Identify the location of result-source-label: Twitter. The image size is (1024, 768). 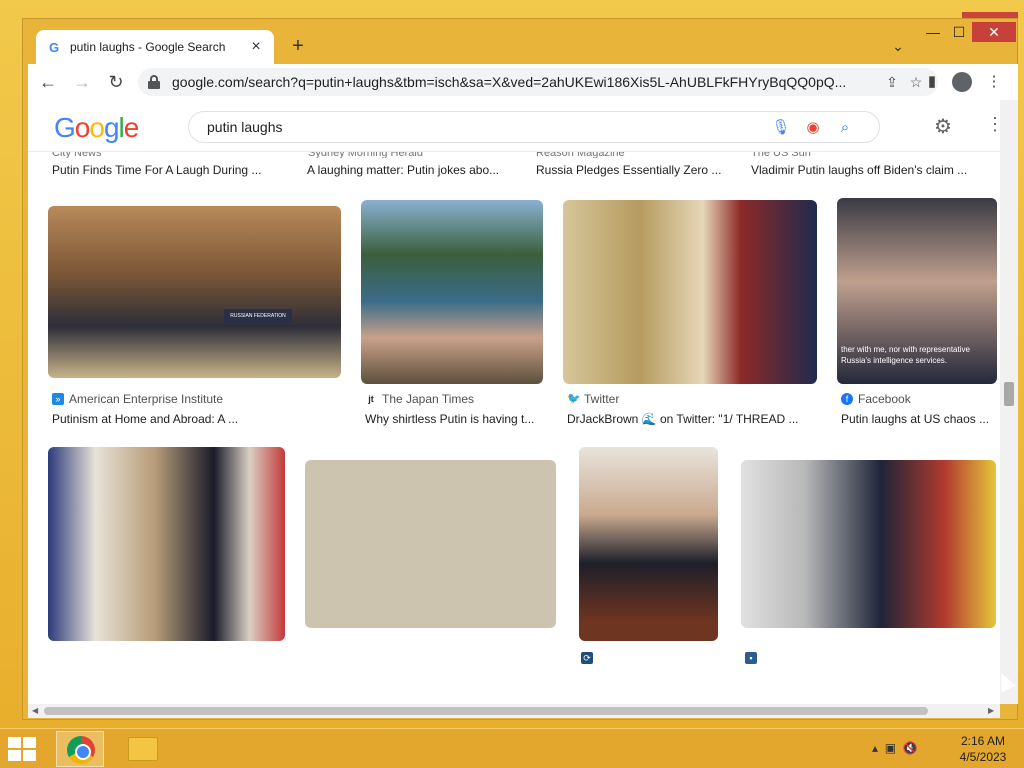
(602, 399).